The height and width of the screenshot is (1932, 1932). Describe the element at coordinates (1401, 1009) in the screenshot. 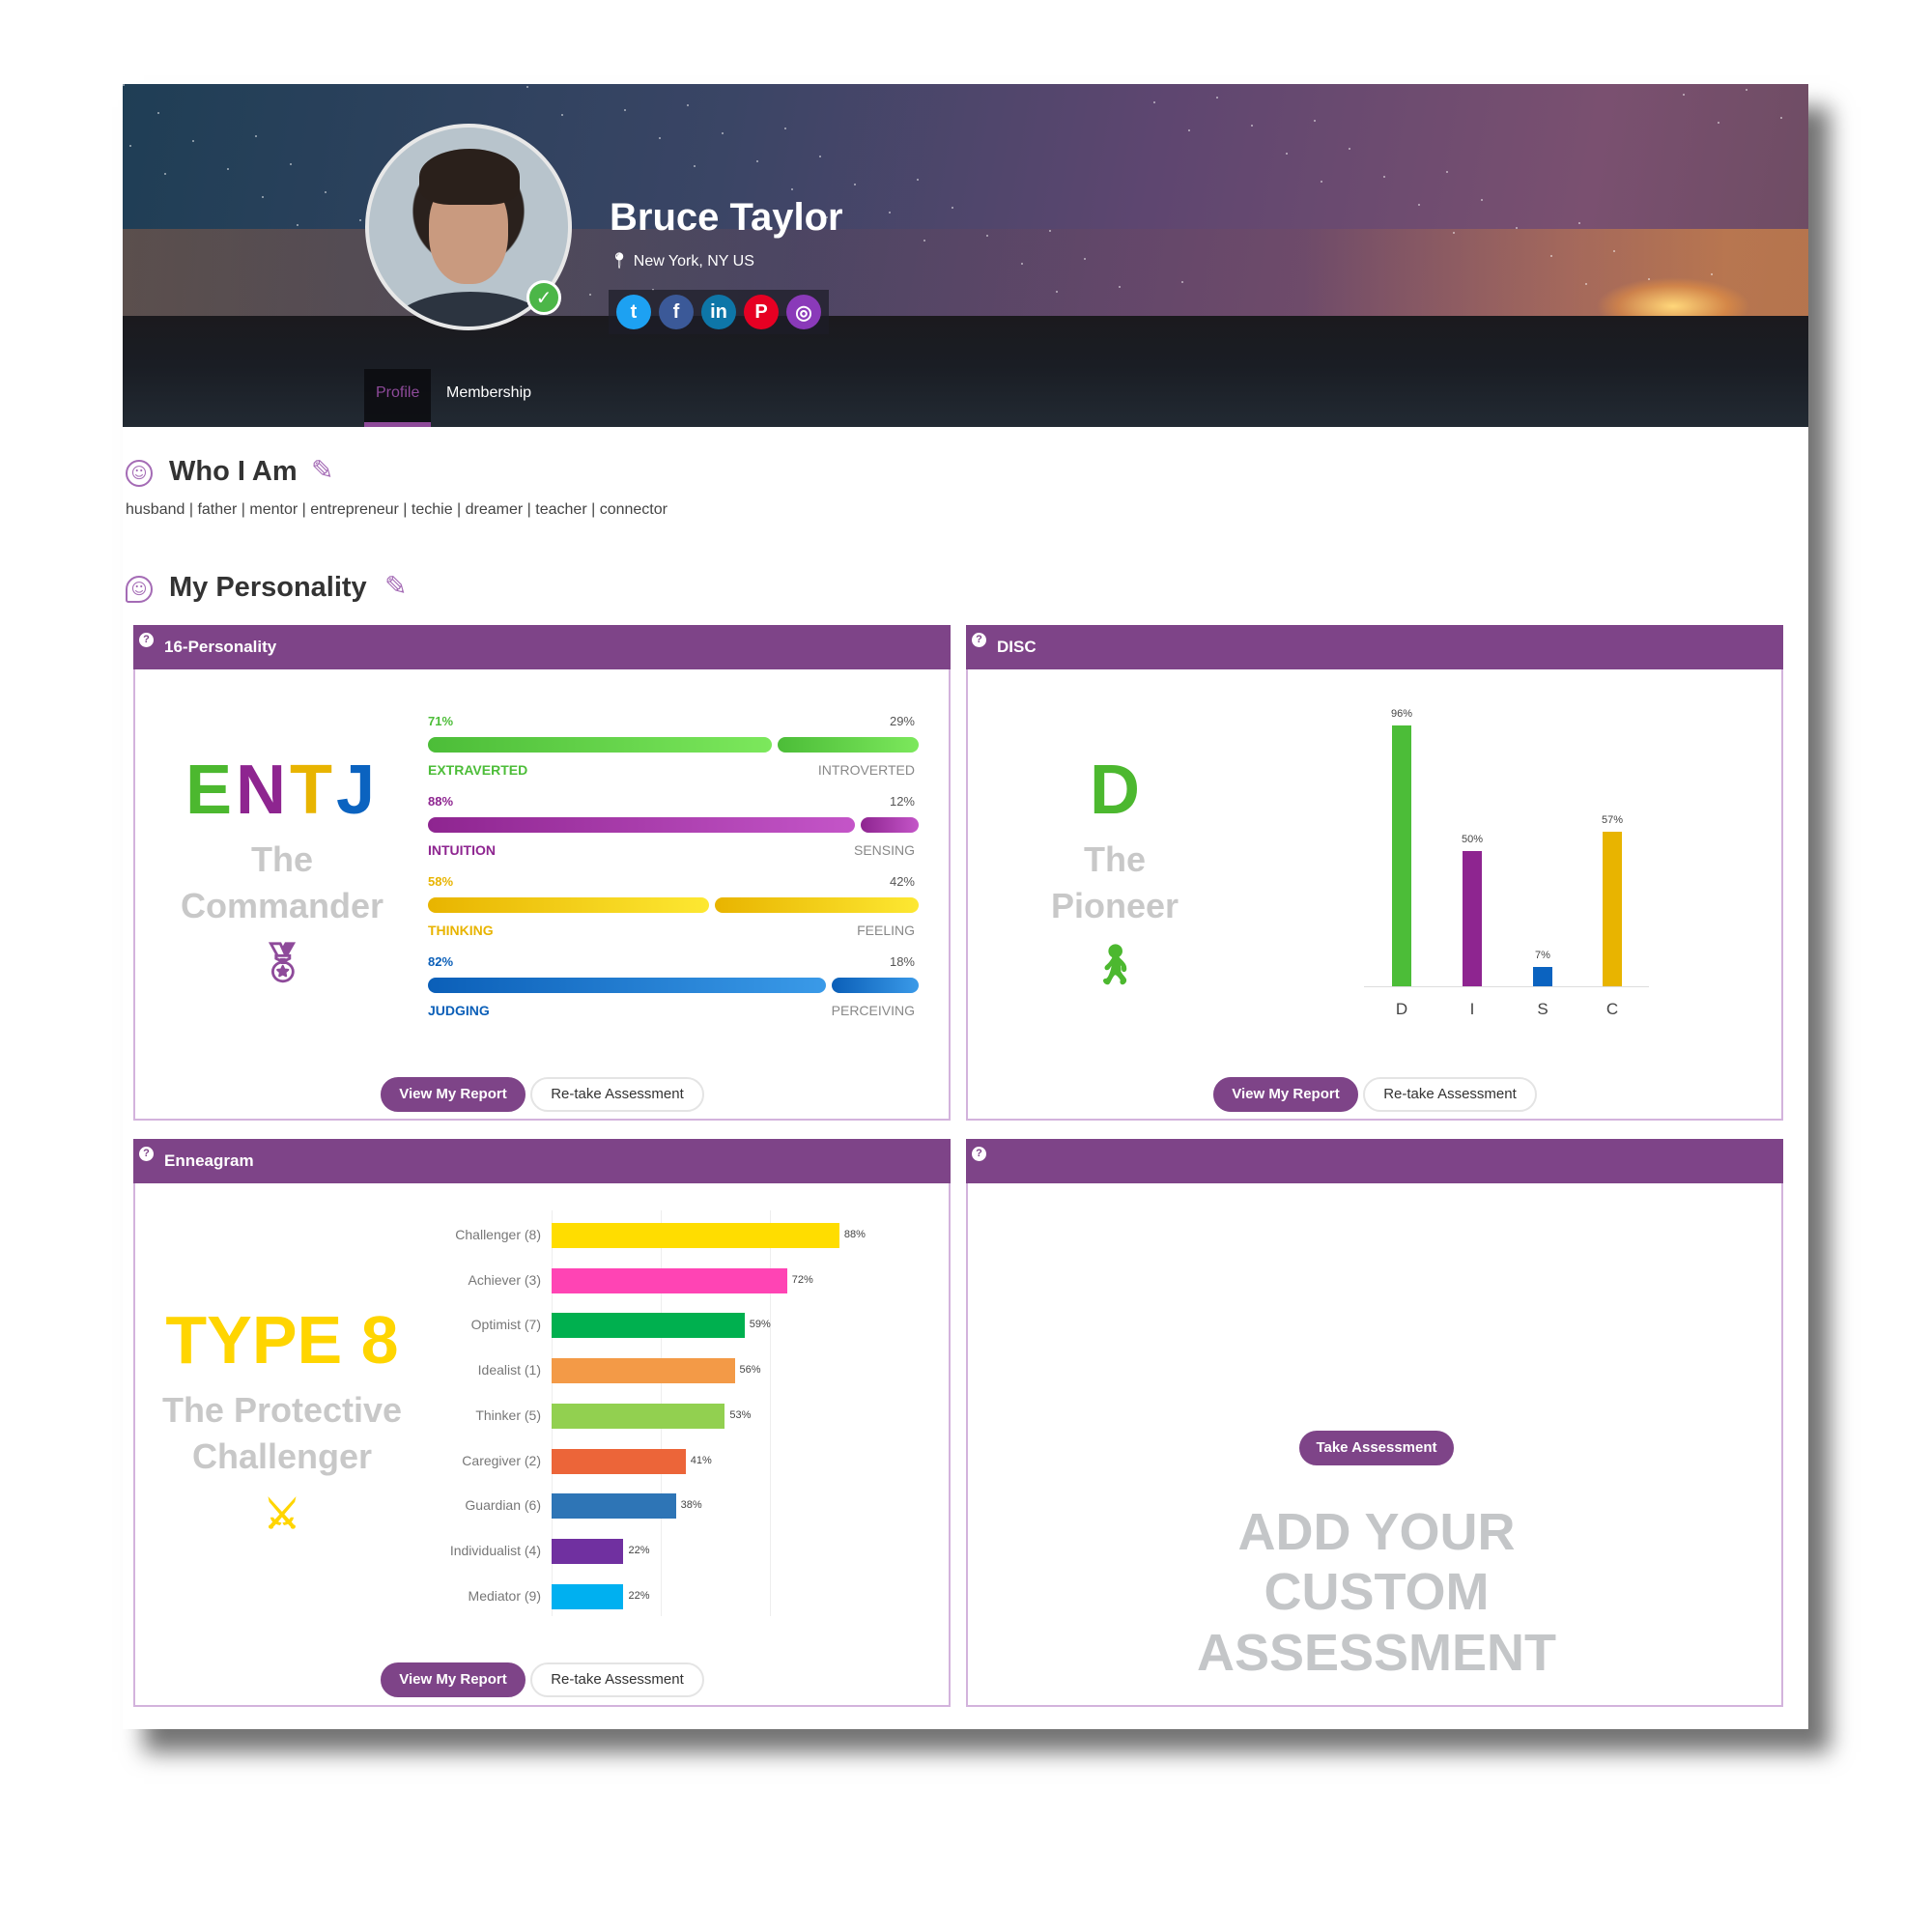

I see `disc-category-label: D` at that location.